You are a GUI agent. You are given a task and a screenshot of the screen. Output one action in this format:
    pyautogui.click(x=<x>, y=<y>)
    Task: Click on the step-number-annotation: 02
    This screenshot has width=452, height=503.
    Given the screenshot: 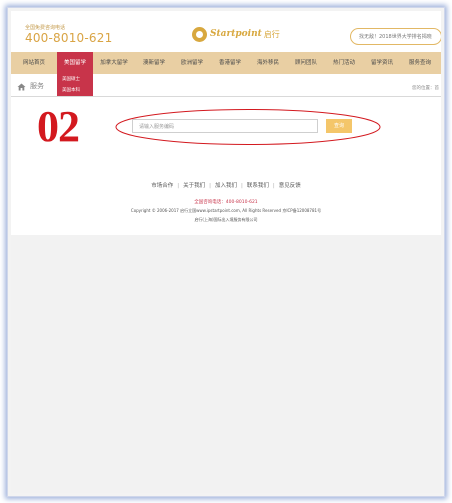 What is the action you would take?
    pyautogui.click(x=58, y=126)
    